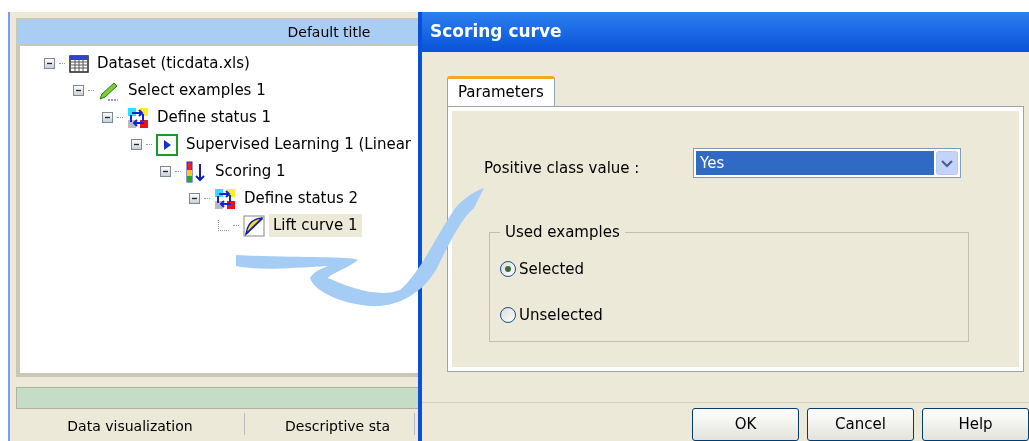 The width and height of the screenshot is (1029, 441). What do you see at coordinates (301, 198) in the screenshot?
I see `tree-item: Define status 2` at bounding box center [301, 198].